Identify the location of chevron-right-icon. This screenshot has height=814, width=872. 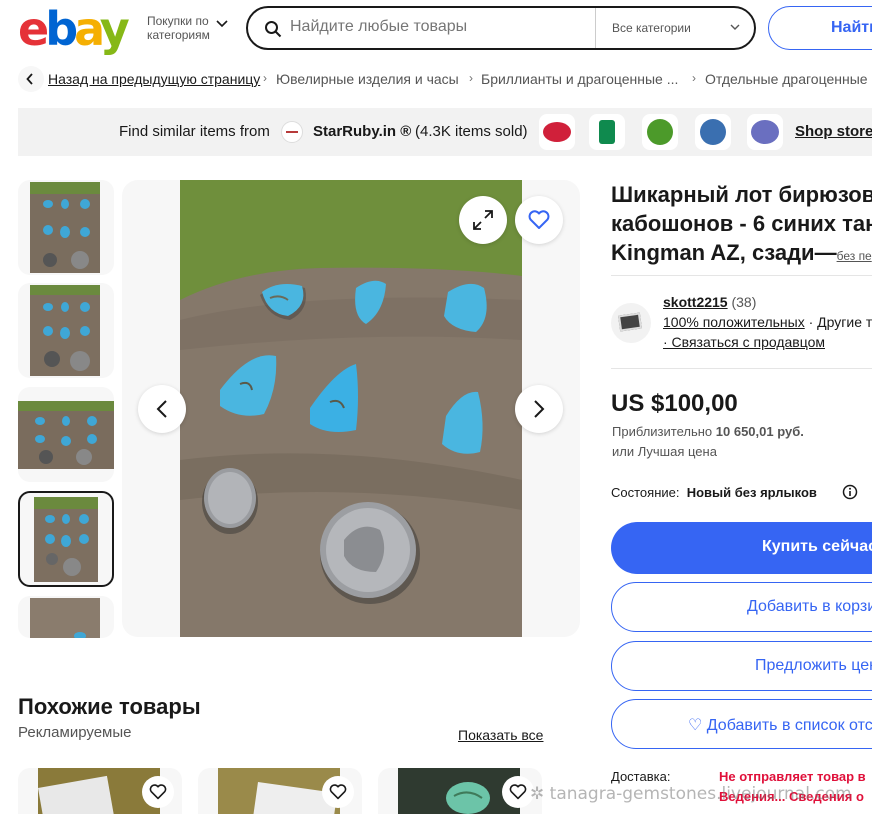
(539, 409).